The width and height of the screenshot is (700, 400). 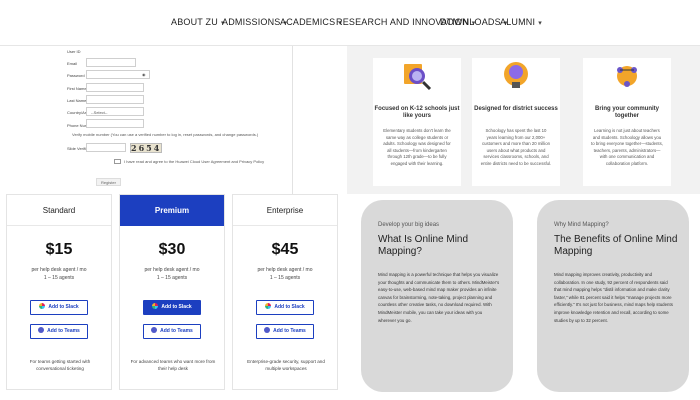 What do you see at coordinates (418, 77) in the screenshot?
I see `magnifier-icon` at bounding box center [418, 77].